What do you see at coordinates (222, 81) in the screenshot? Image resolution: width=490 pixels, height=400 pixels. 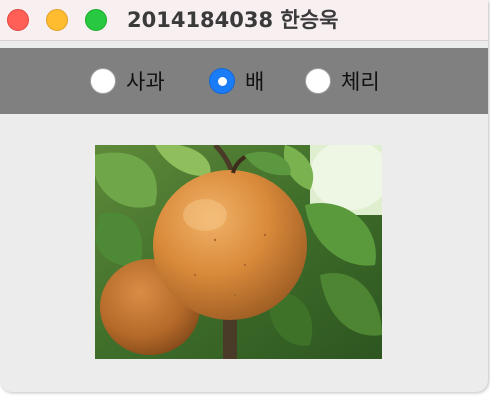 I see `radio-button-pear` at bounding box center [222, 81].